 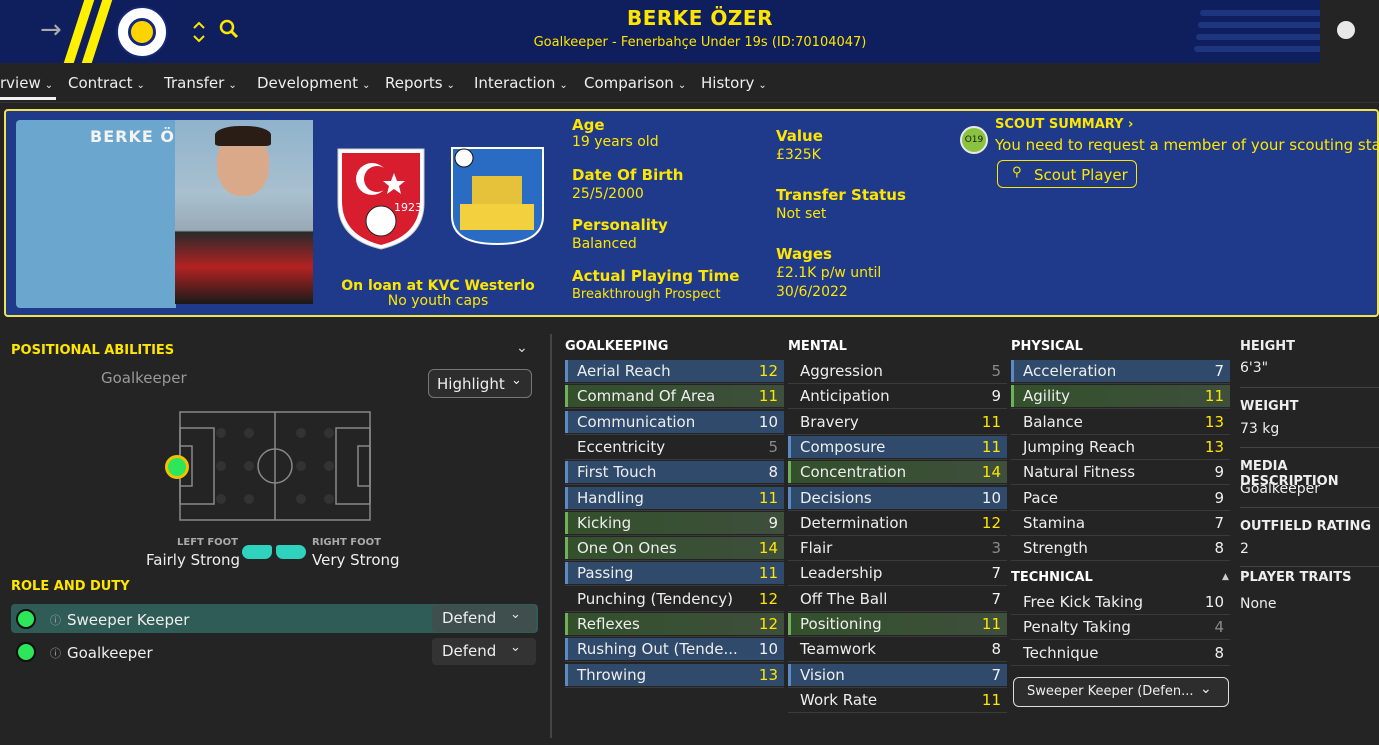 What do you see at coordinates (674, 625) in the screenshot?
I see `attribute-row: Reflexes 12` at bounding box center [674, 625].